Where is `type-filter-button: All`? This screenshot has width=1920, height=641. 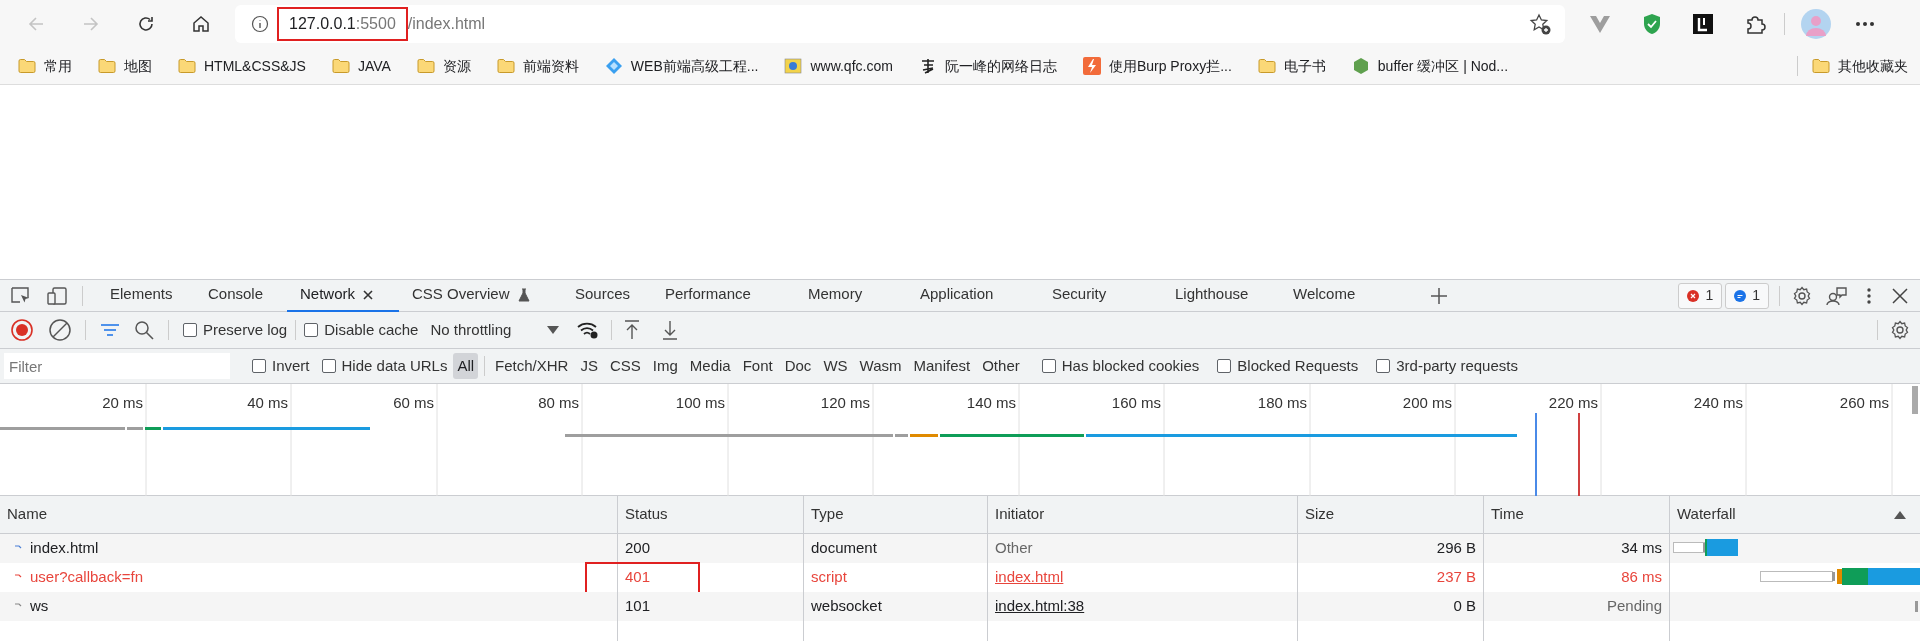 type-filter-button: All is located at coordinates (466, 366).